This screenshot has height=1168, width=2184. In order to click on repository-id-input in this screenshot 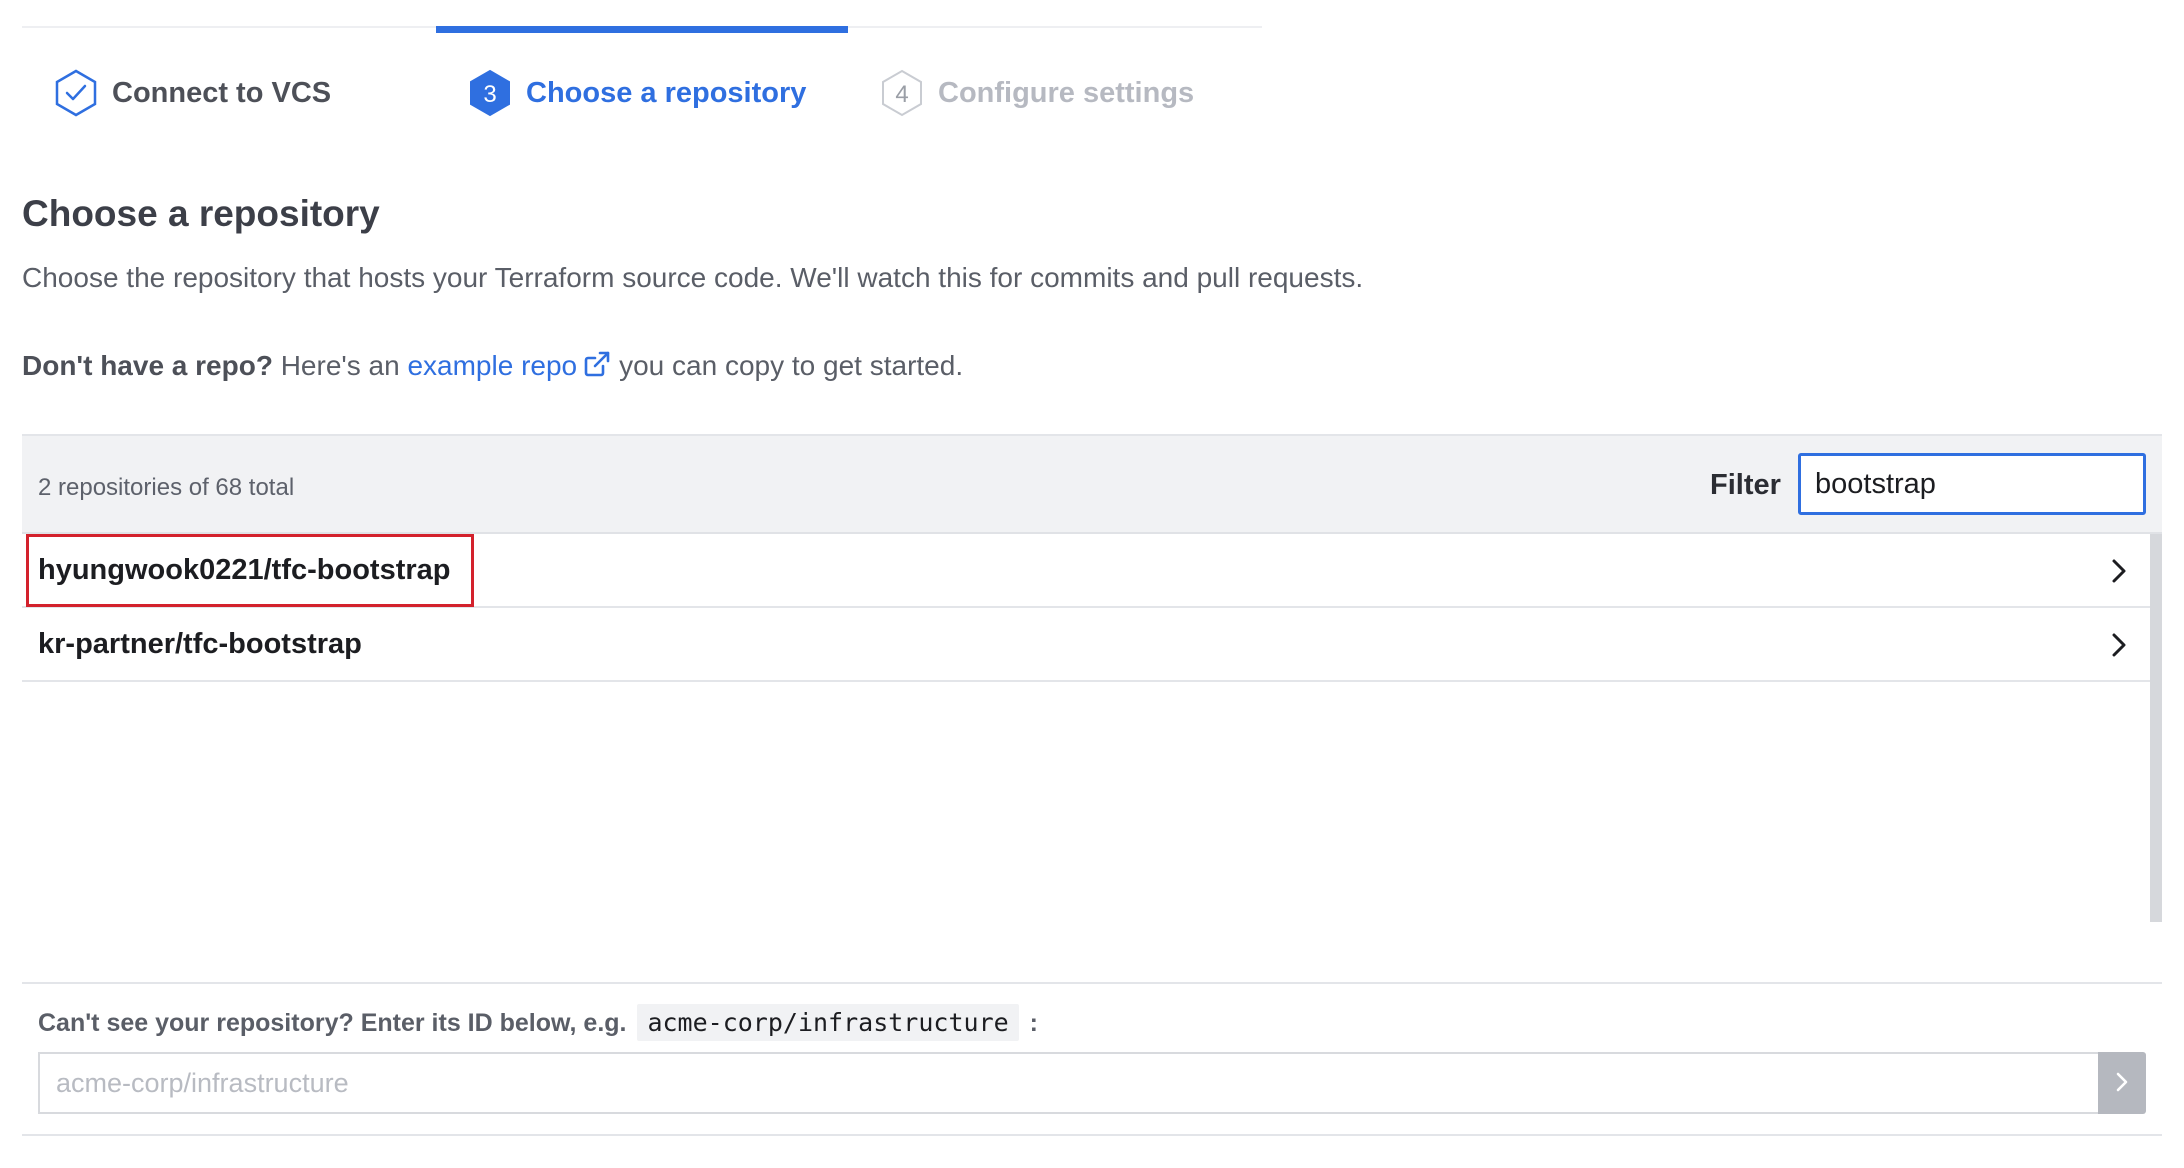, I will do `click(1068, 1083)`.